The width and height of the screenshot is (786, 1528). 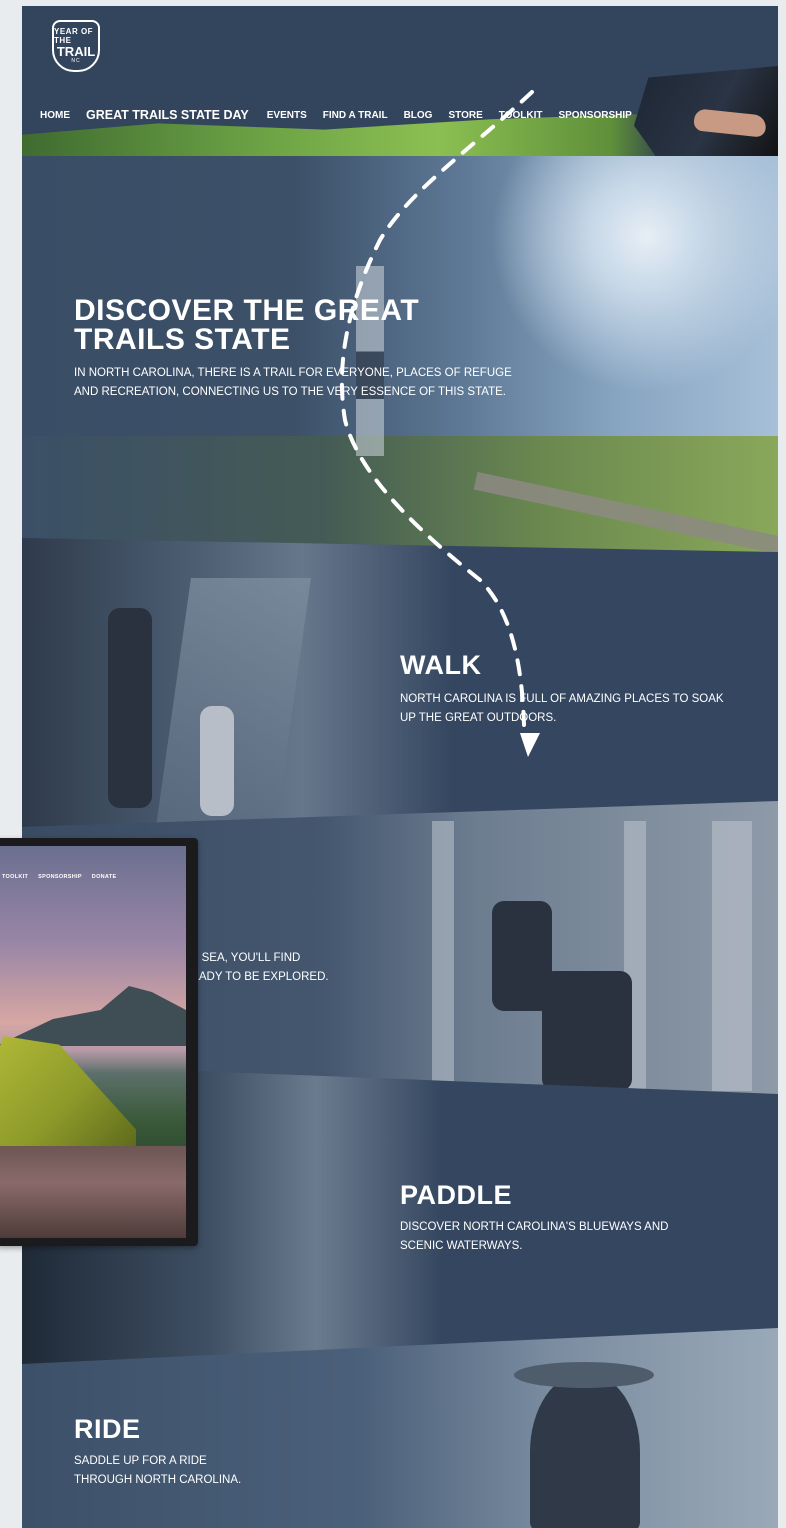 I want to click on nav-toolkit: TOOLKIT, so click(x=521, y=115).